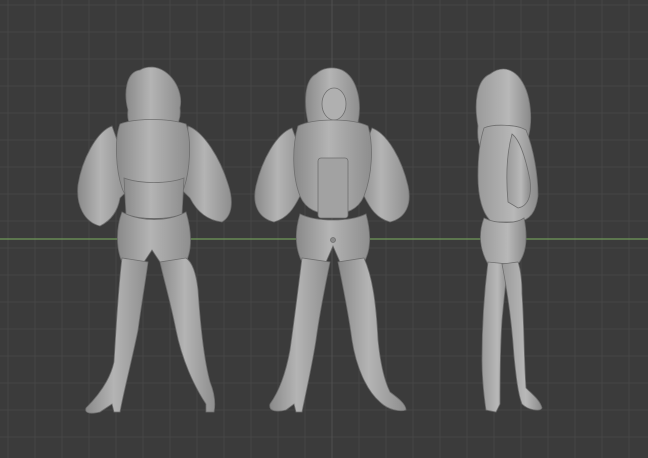 This screenshot has height=458, width=648. What do you see at coordinates (495, 337) in the screenshot?
I see `back-leg` at bounding box center [495, 337].